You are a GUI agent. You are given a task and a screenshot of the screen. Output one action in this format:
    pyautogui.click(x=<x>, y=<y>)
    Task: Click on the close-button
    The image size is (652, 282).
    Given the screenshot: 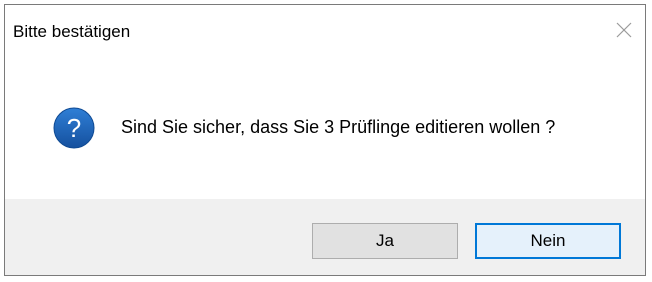 What is the action you would take?
    pyautogui.click(x=624, y=30)
    